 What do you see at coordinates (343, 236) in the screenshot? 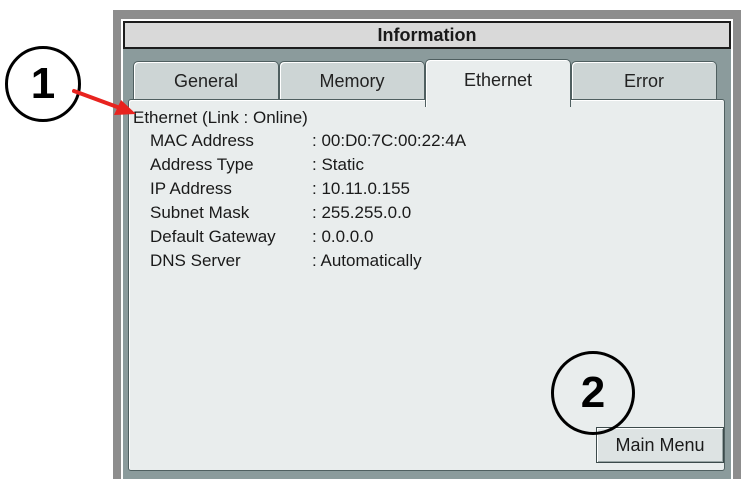
I see `info-value: : 0.0.0.0` at bounding box center [343, 236].